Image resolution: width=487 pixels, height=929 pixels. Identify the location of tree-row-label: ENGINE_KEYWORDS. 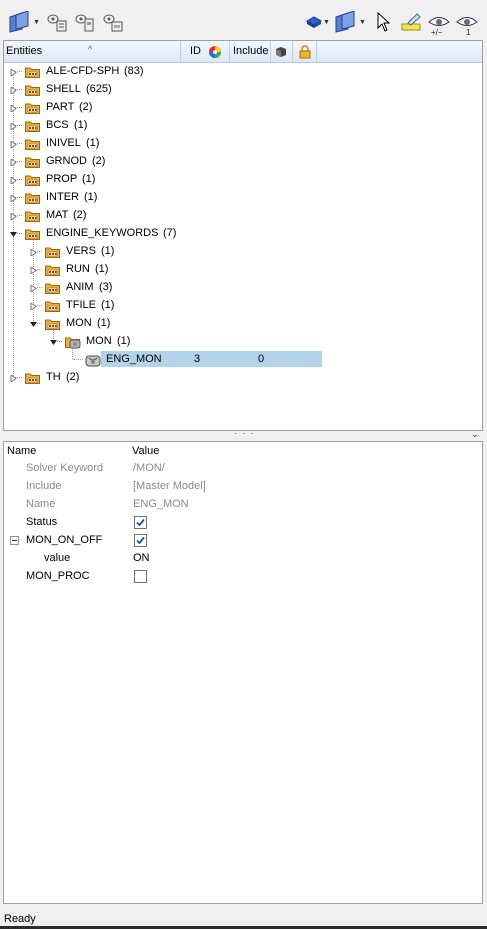
(102, 233).